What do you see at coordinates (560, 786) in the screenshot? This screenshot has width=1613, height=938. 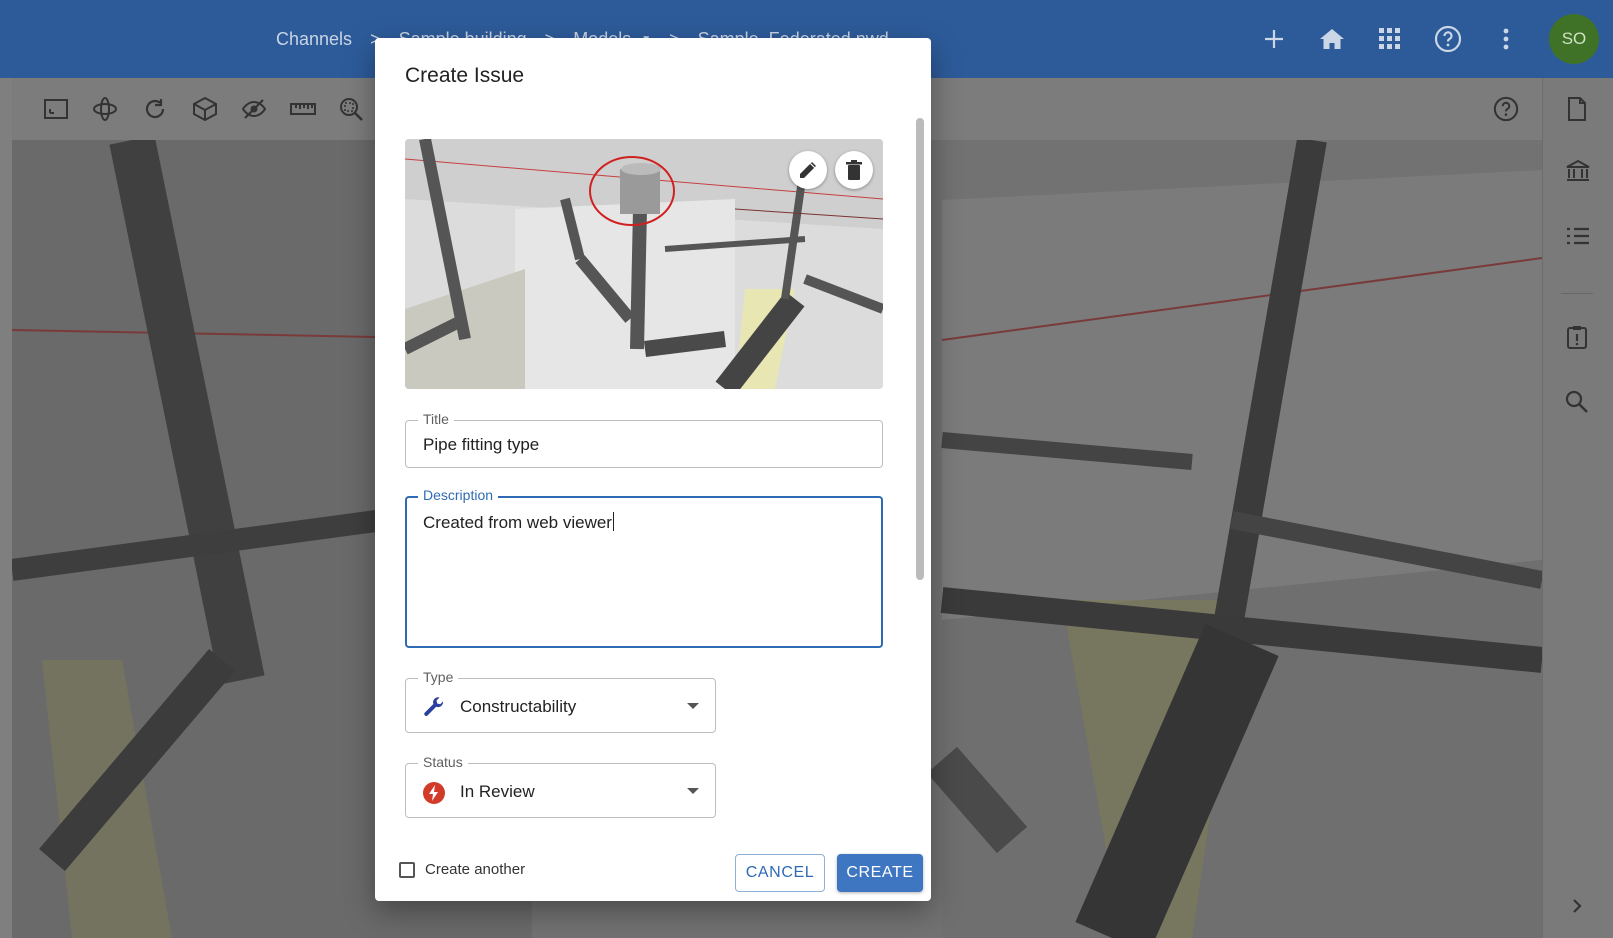 I see `status-select: Status In Review` at bounding box center [560, 786].